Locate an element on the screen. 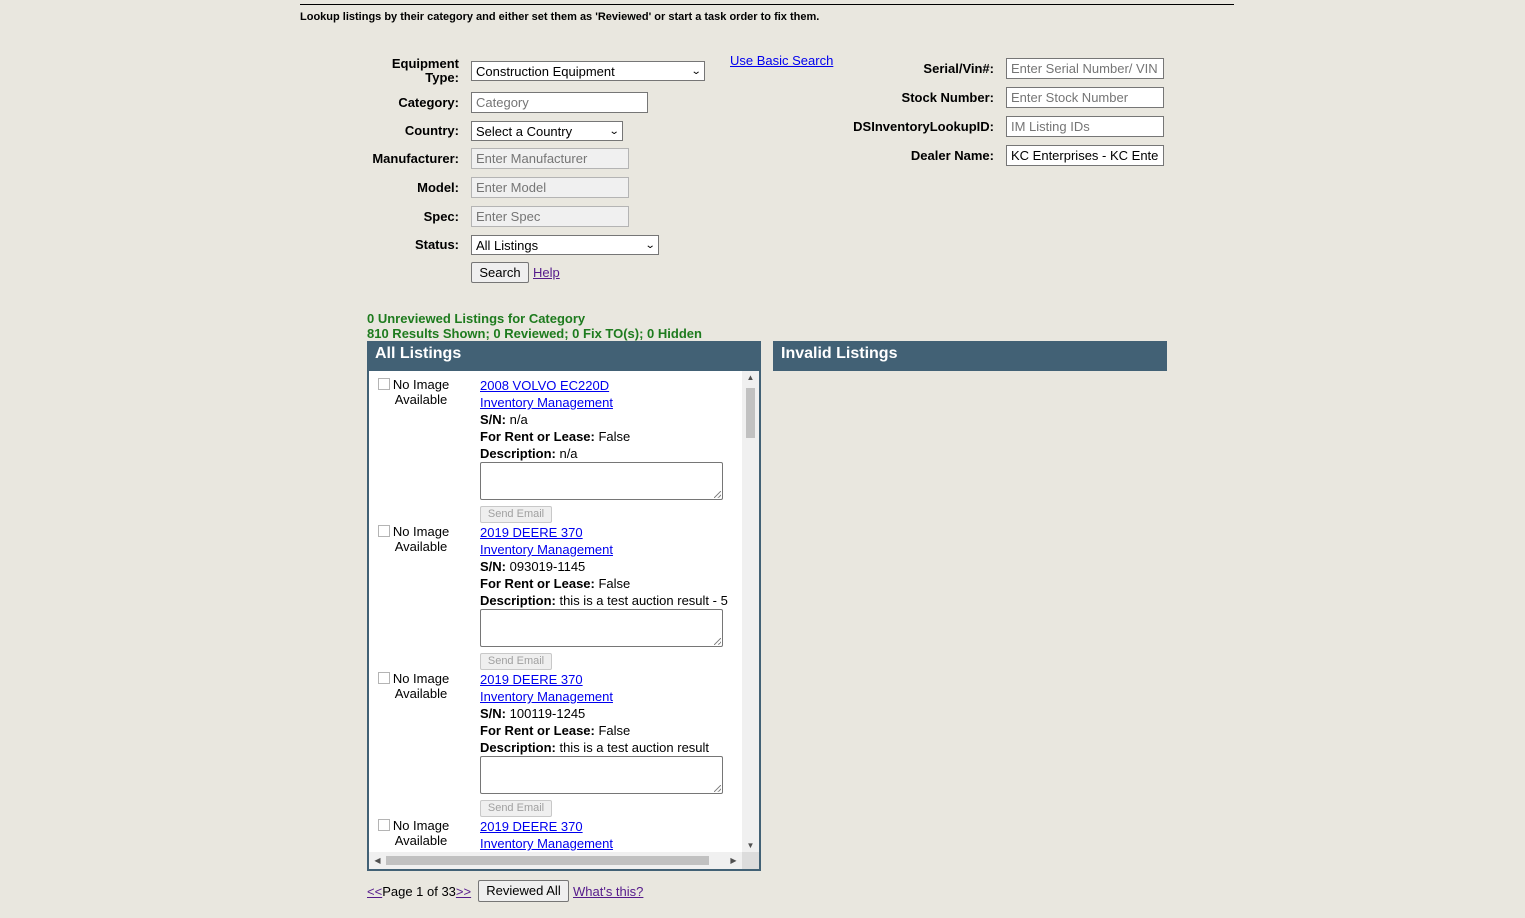 Image resolution: width=1525 pixels, height=918 pixels. stock-input is located at coordinates (1085, 97).